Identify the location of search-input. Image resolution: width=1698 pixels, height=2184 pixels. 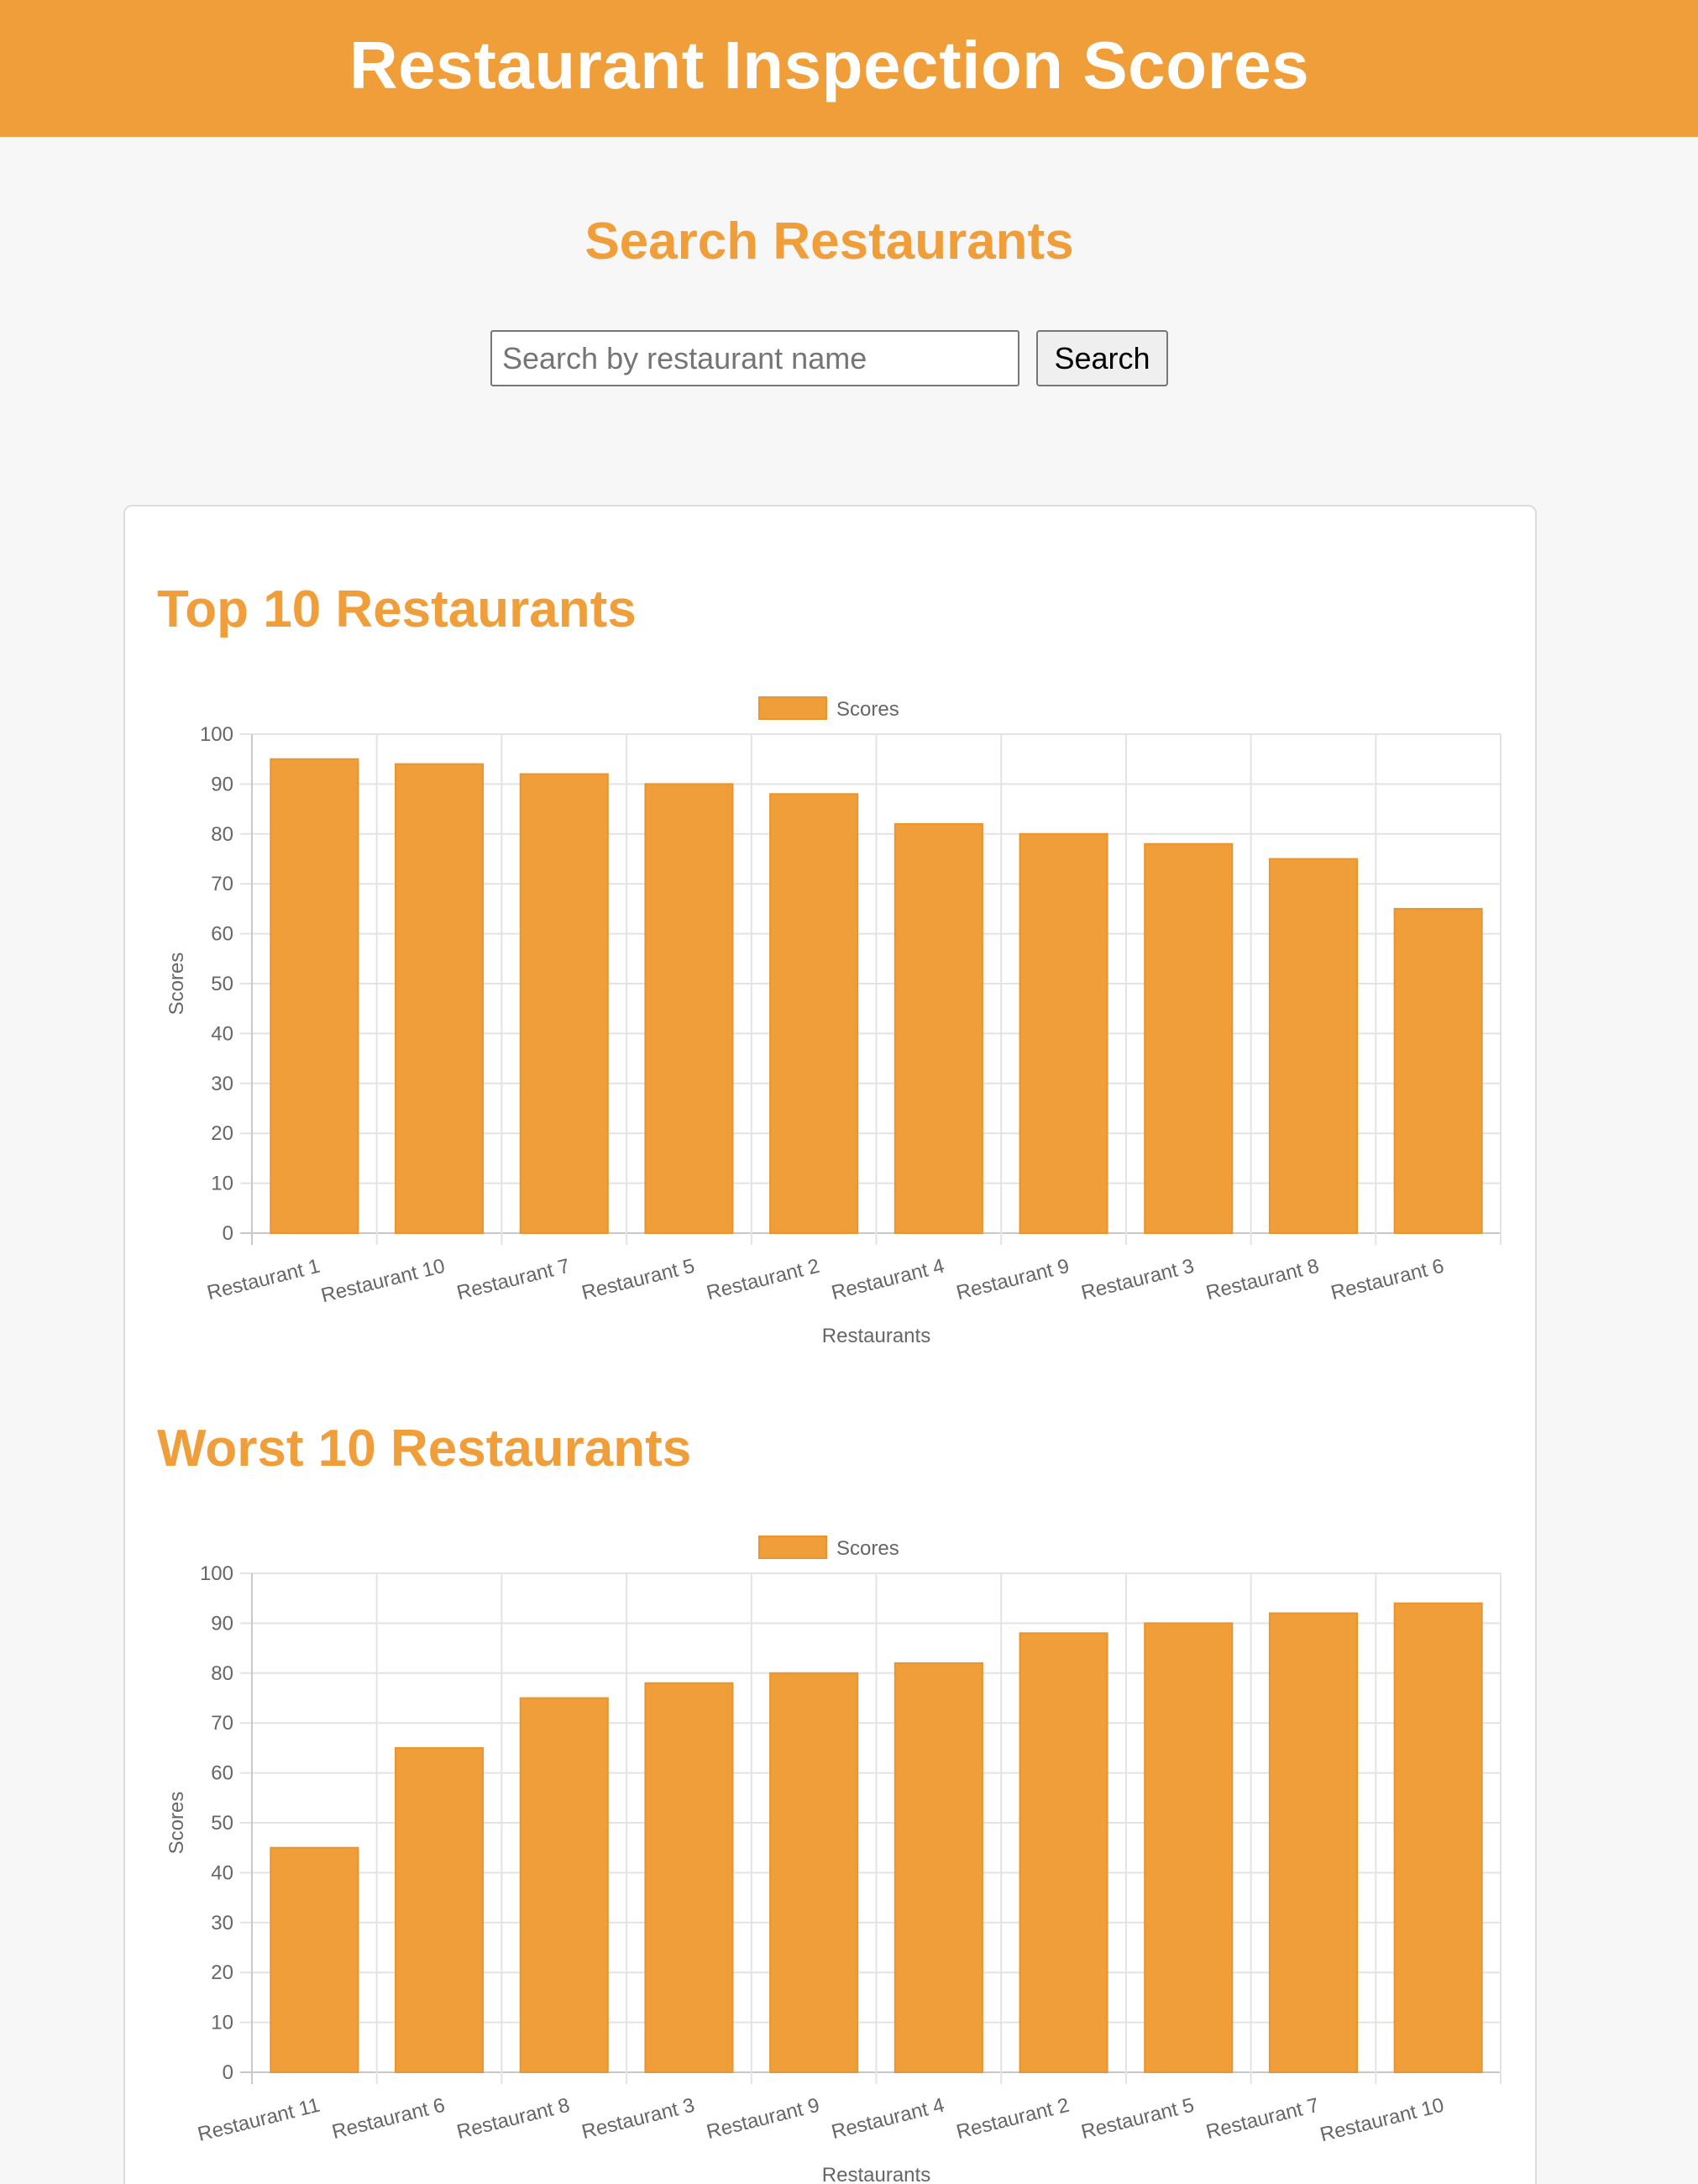
(754, 358).